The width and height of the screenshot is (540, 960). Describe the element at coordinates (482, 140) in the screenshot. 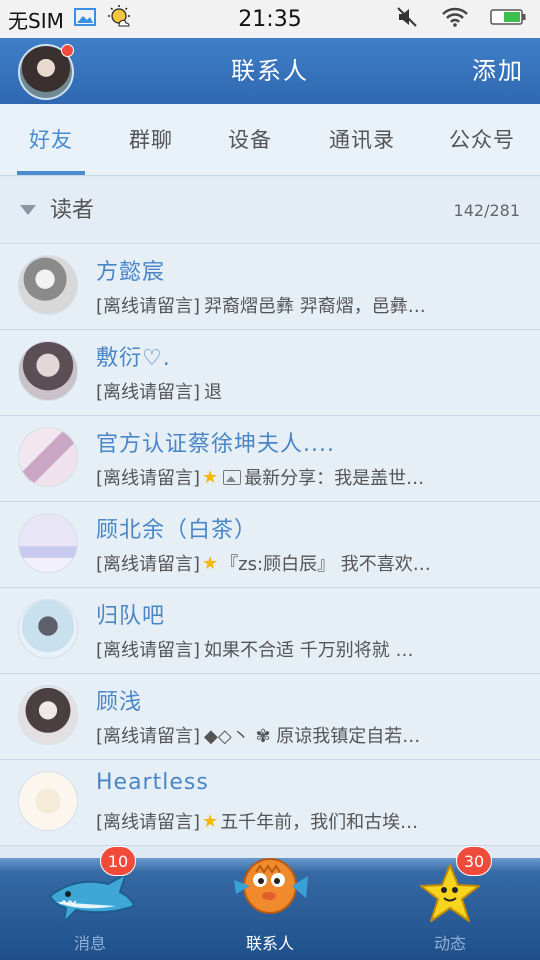

I see `tab-official-accounts: 公众号` at that location.